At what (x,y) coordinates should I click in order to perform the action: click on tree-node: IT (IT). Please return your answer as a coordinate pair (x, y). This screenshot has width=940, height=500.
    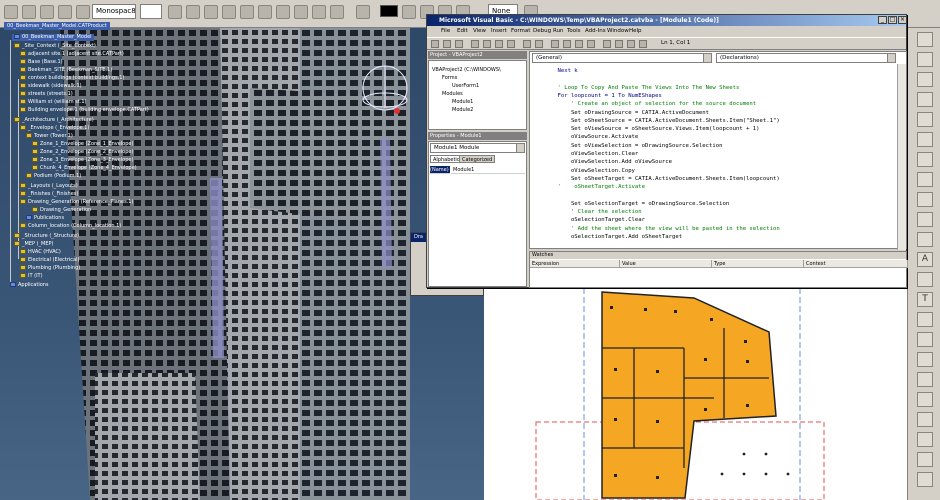
    Looking at the image, I should click on (31, 276).